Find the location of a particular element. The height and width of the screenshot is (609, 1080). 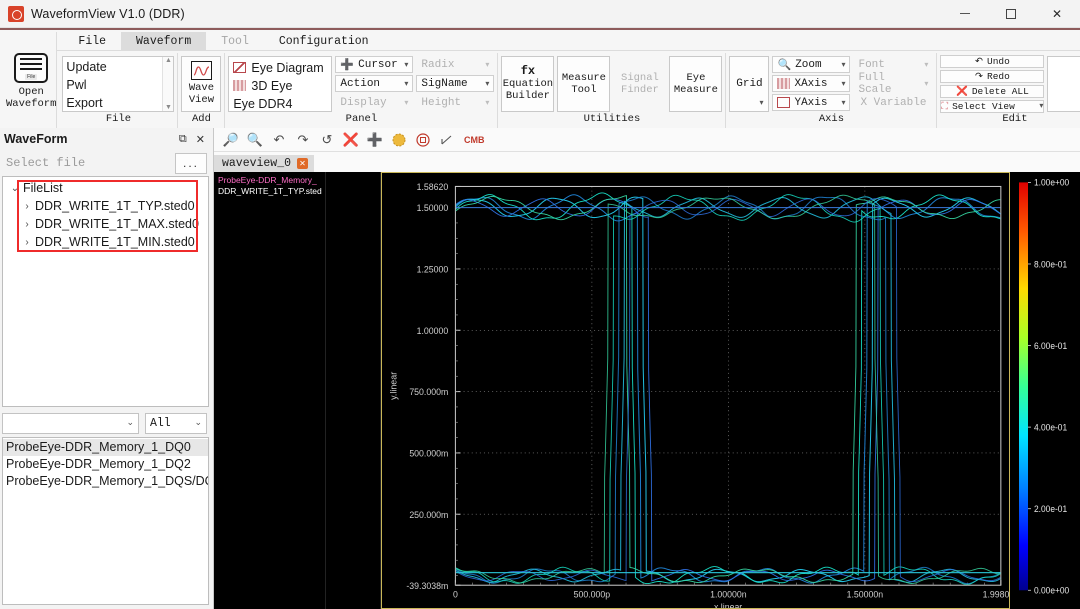

tab-file: File is located at coordinates (92, 41).